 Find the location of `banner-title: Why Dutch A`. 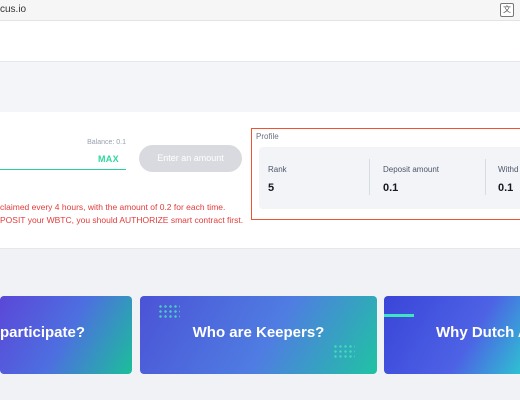

banner-title: Why Dutch A is located at coordinates (478, 332).